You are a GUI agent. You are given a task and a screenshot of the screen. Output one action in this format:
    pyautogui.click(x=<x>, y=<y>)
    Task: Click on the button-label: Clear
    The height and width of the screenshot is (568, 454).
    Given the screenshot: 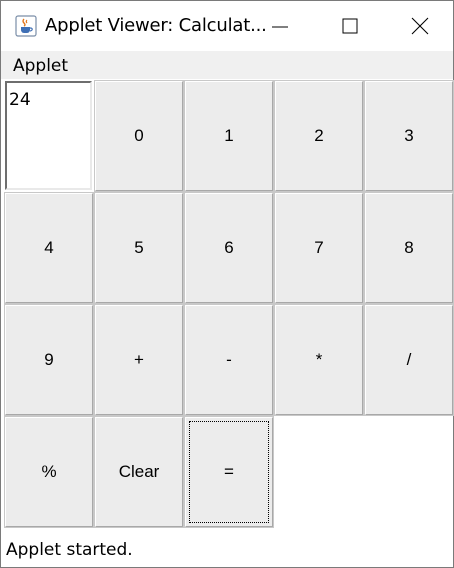 What is the action you would take?
    pyautogui.click(x=139, y=471)
    